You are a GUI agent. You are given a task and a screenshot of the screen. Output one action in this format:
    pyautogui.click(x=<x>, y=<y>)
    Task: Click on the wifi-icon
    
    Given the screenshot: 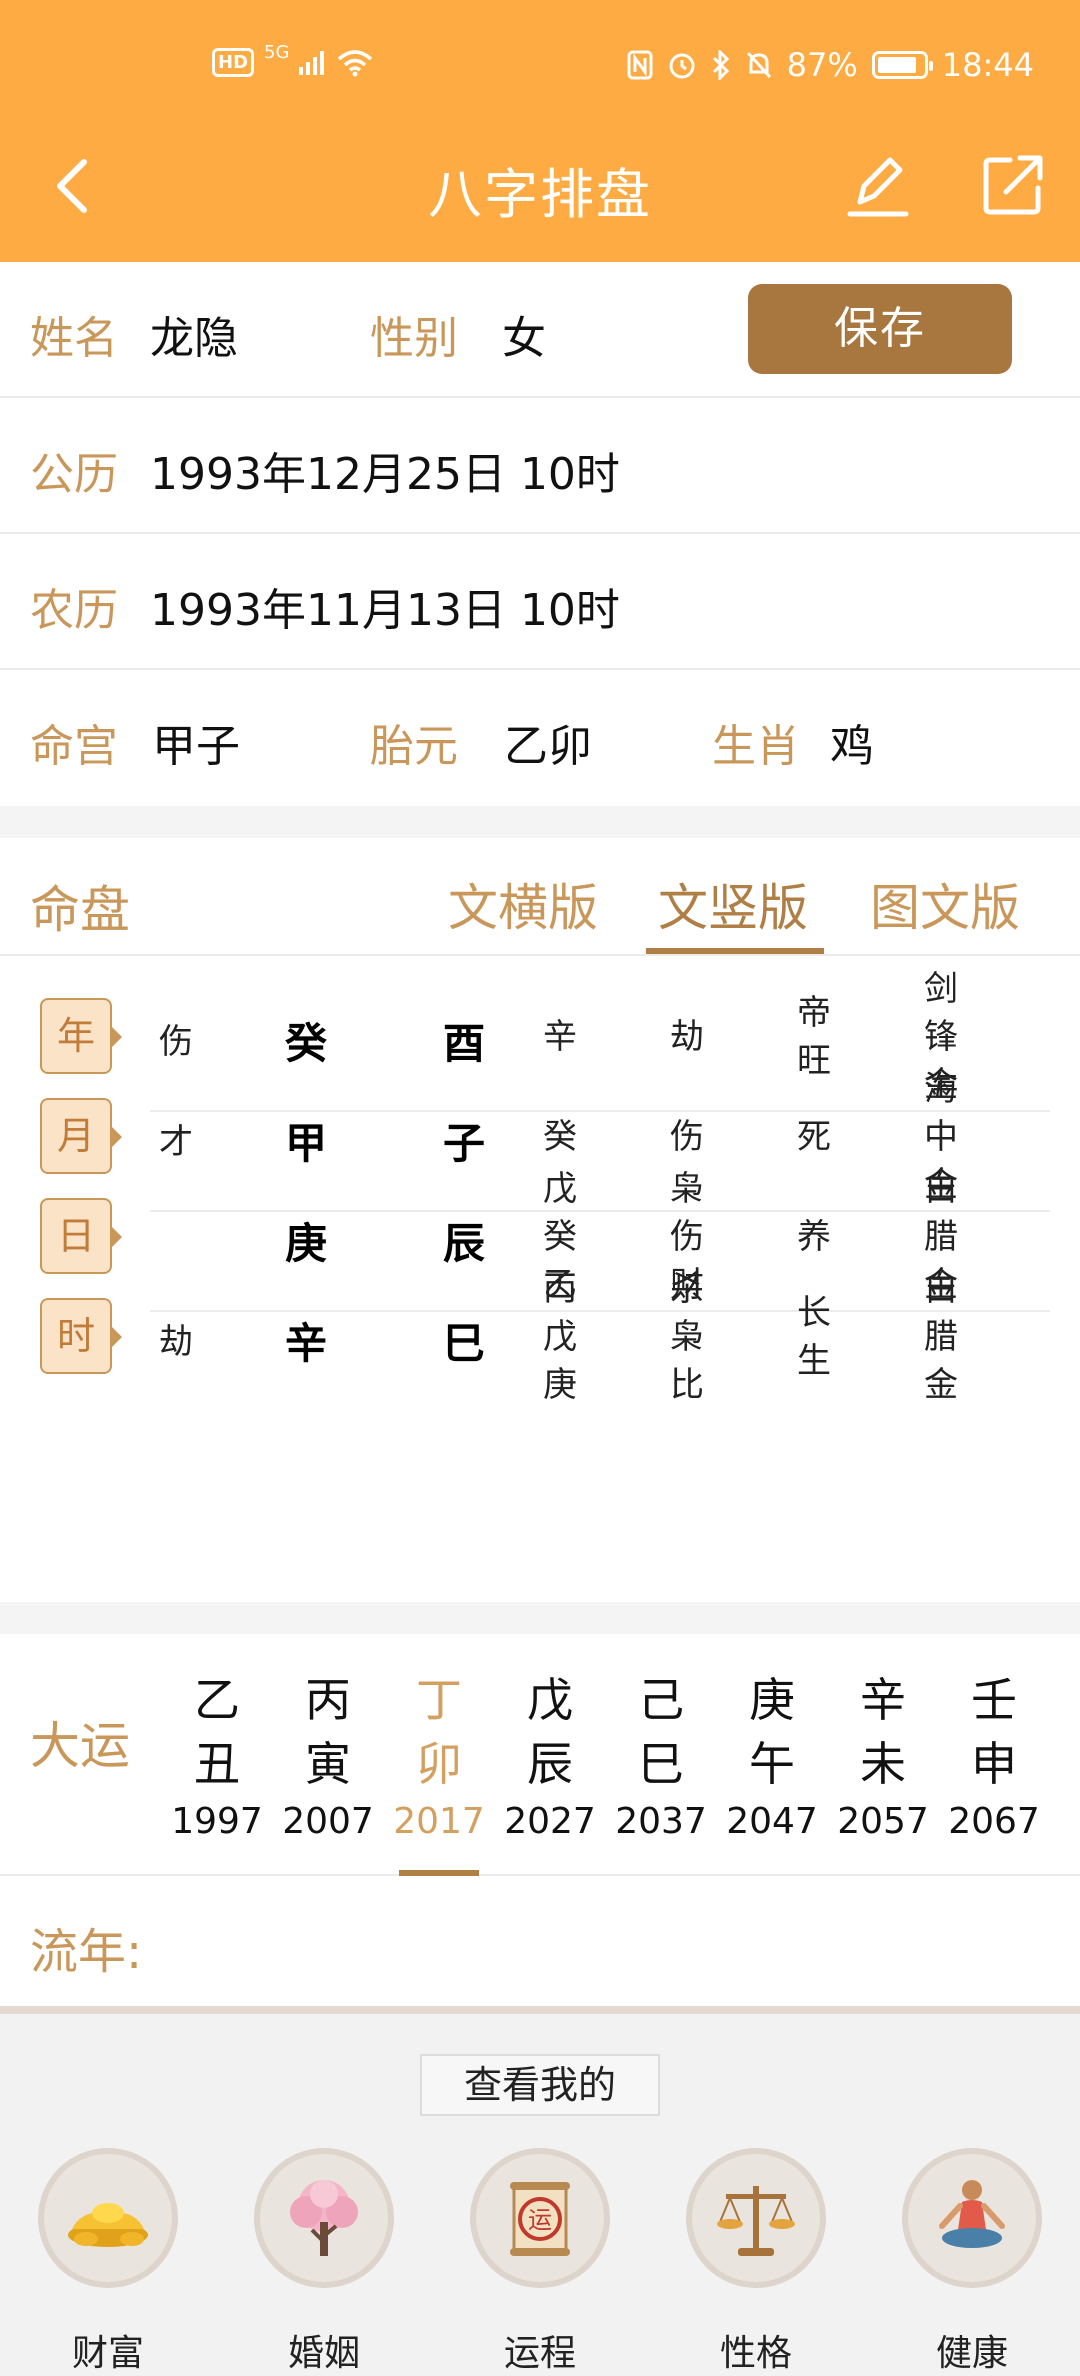 What is the action you would take?
    pyautogui.click(x=355, y=62)
    